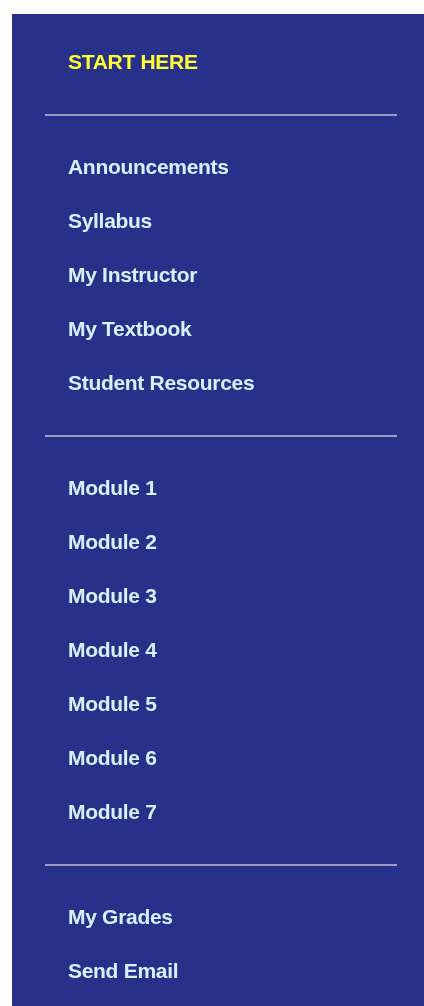  Describe the element at coordinates (112, 704) in the screenshot. I see `menu-link: Module 5` at that location.